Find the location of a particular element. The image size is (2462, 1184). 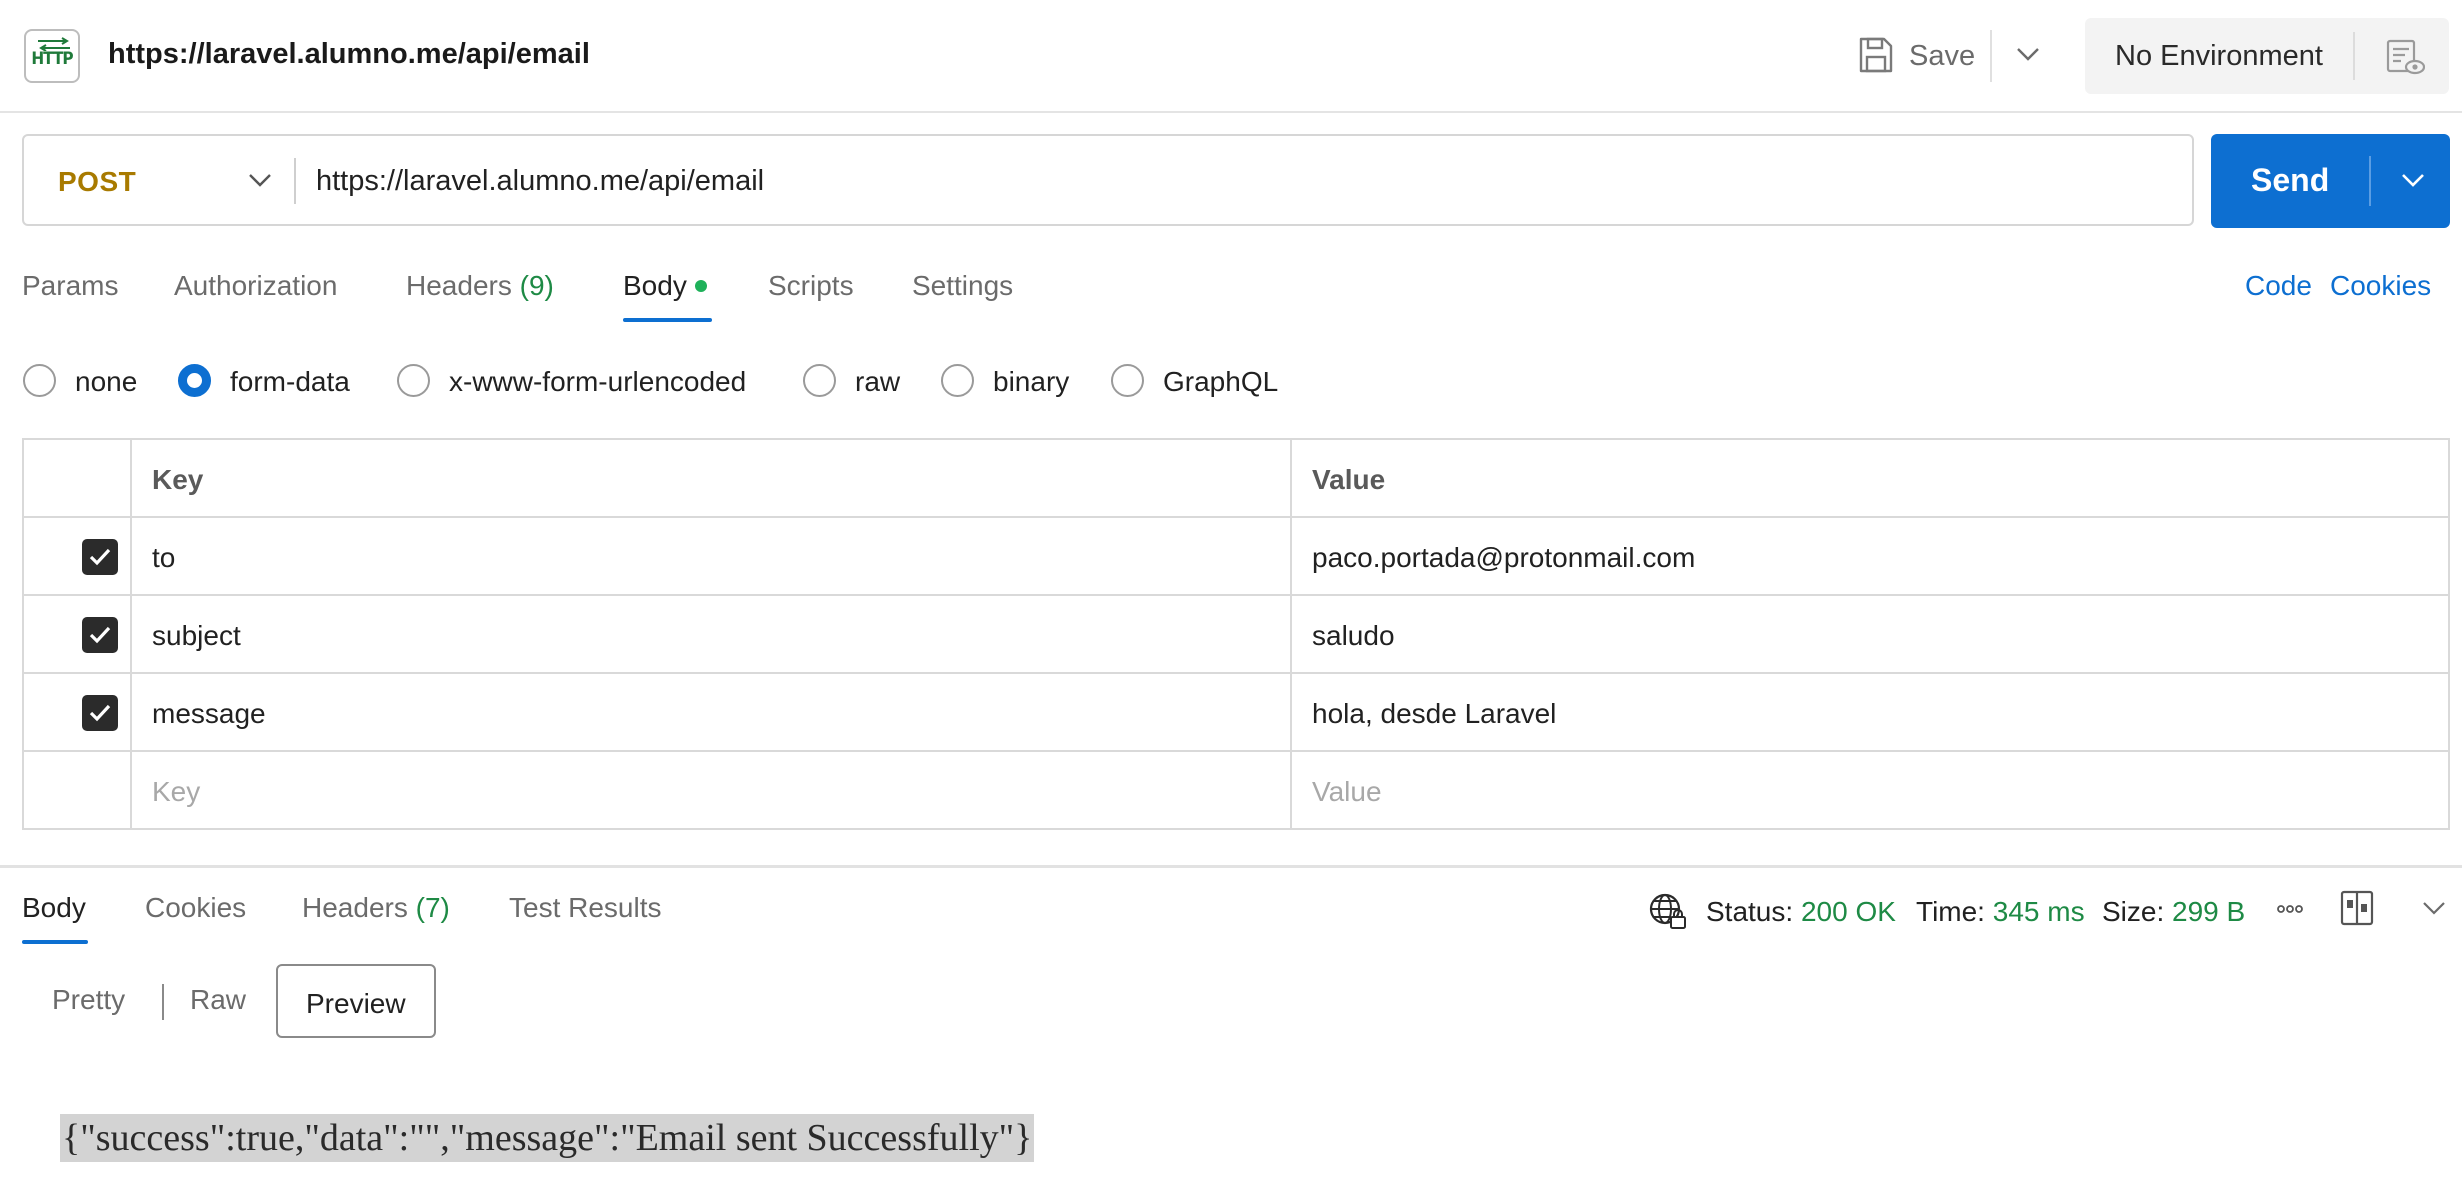

response-tab-headers: Headers (7) is located at coordinates (376, 908).